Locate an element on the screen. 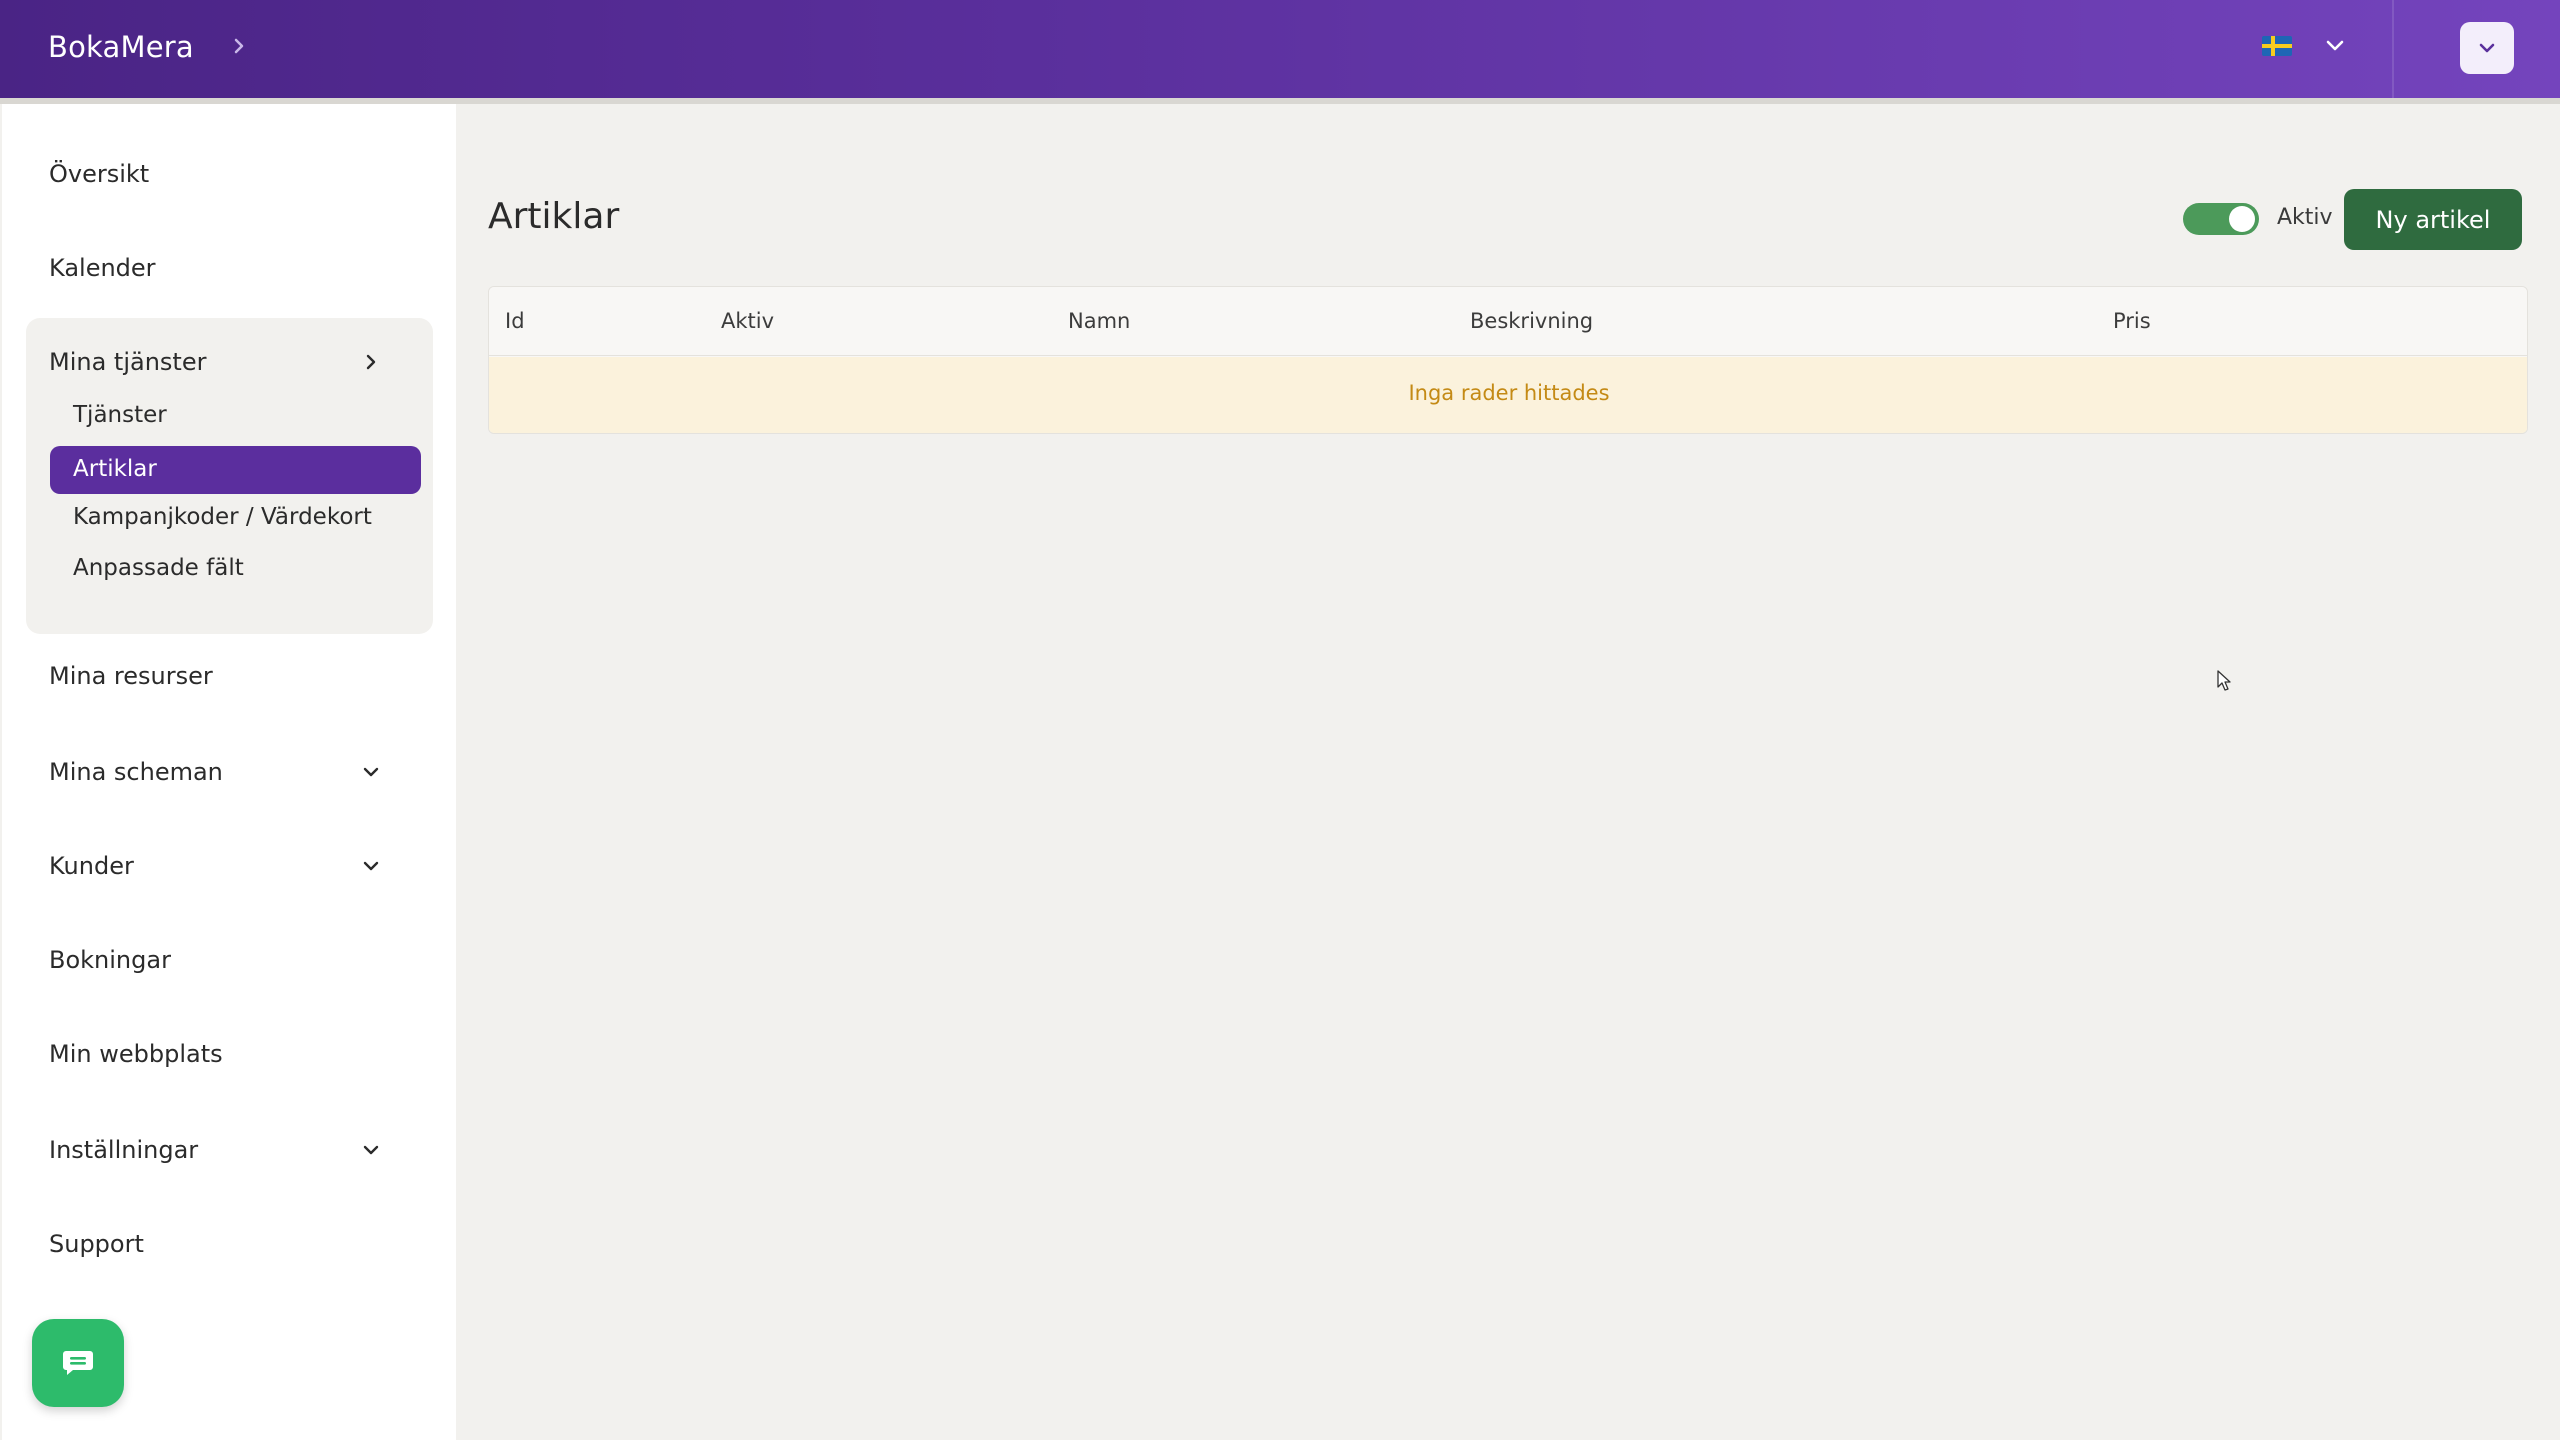  table-header: Id Aktiv Namn Beskrivning Pris is located at coordinates (1508, 321).